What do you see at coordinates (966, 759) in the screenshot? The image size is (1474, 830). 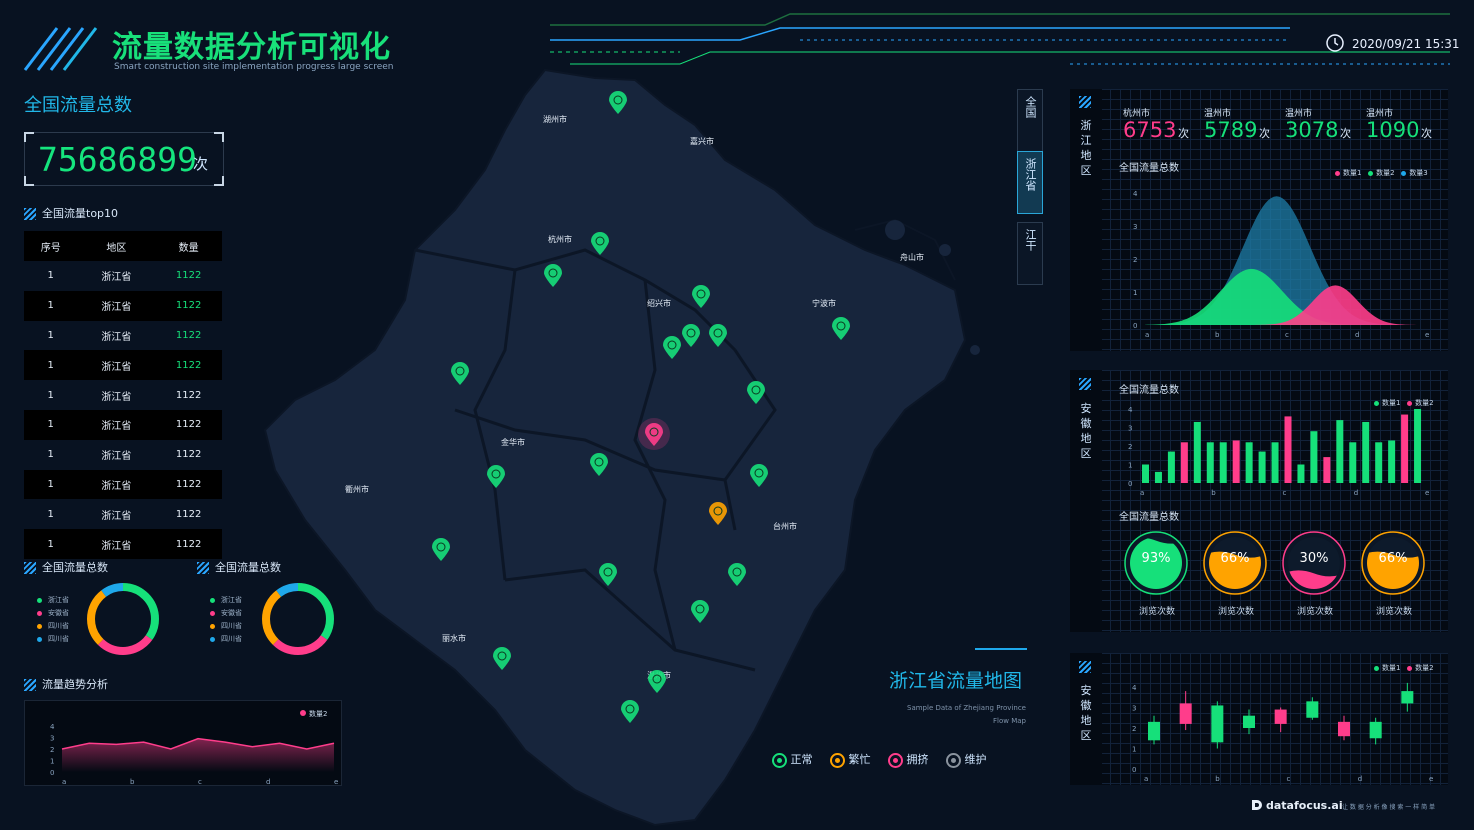 I see `legend-maintenance: 维护` at bounding box center [966, 759].